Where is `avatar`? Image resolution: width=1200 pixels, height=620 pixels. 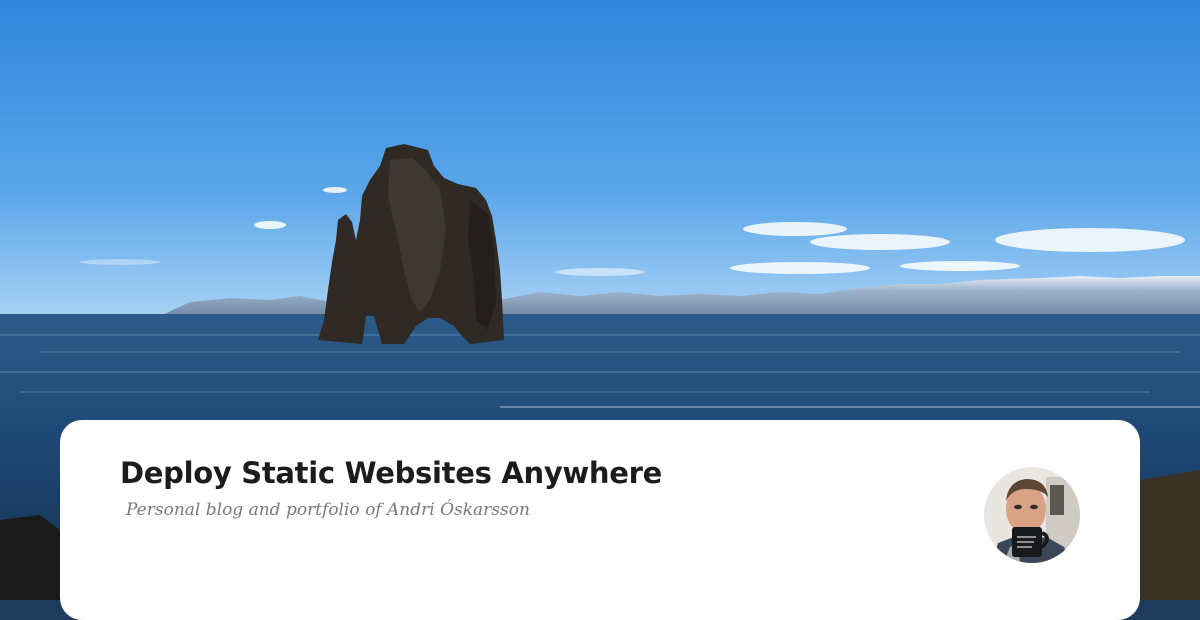 avatar is located at coordinates (1032, 515).